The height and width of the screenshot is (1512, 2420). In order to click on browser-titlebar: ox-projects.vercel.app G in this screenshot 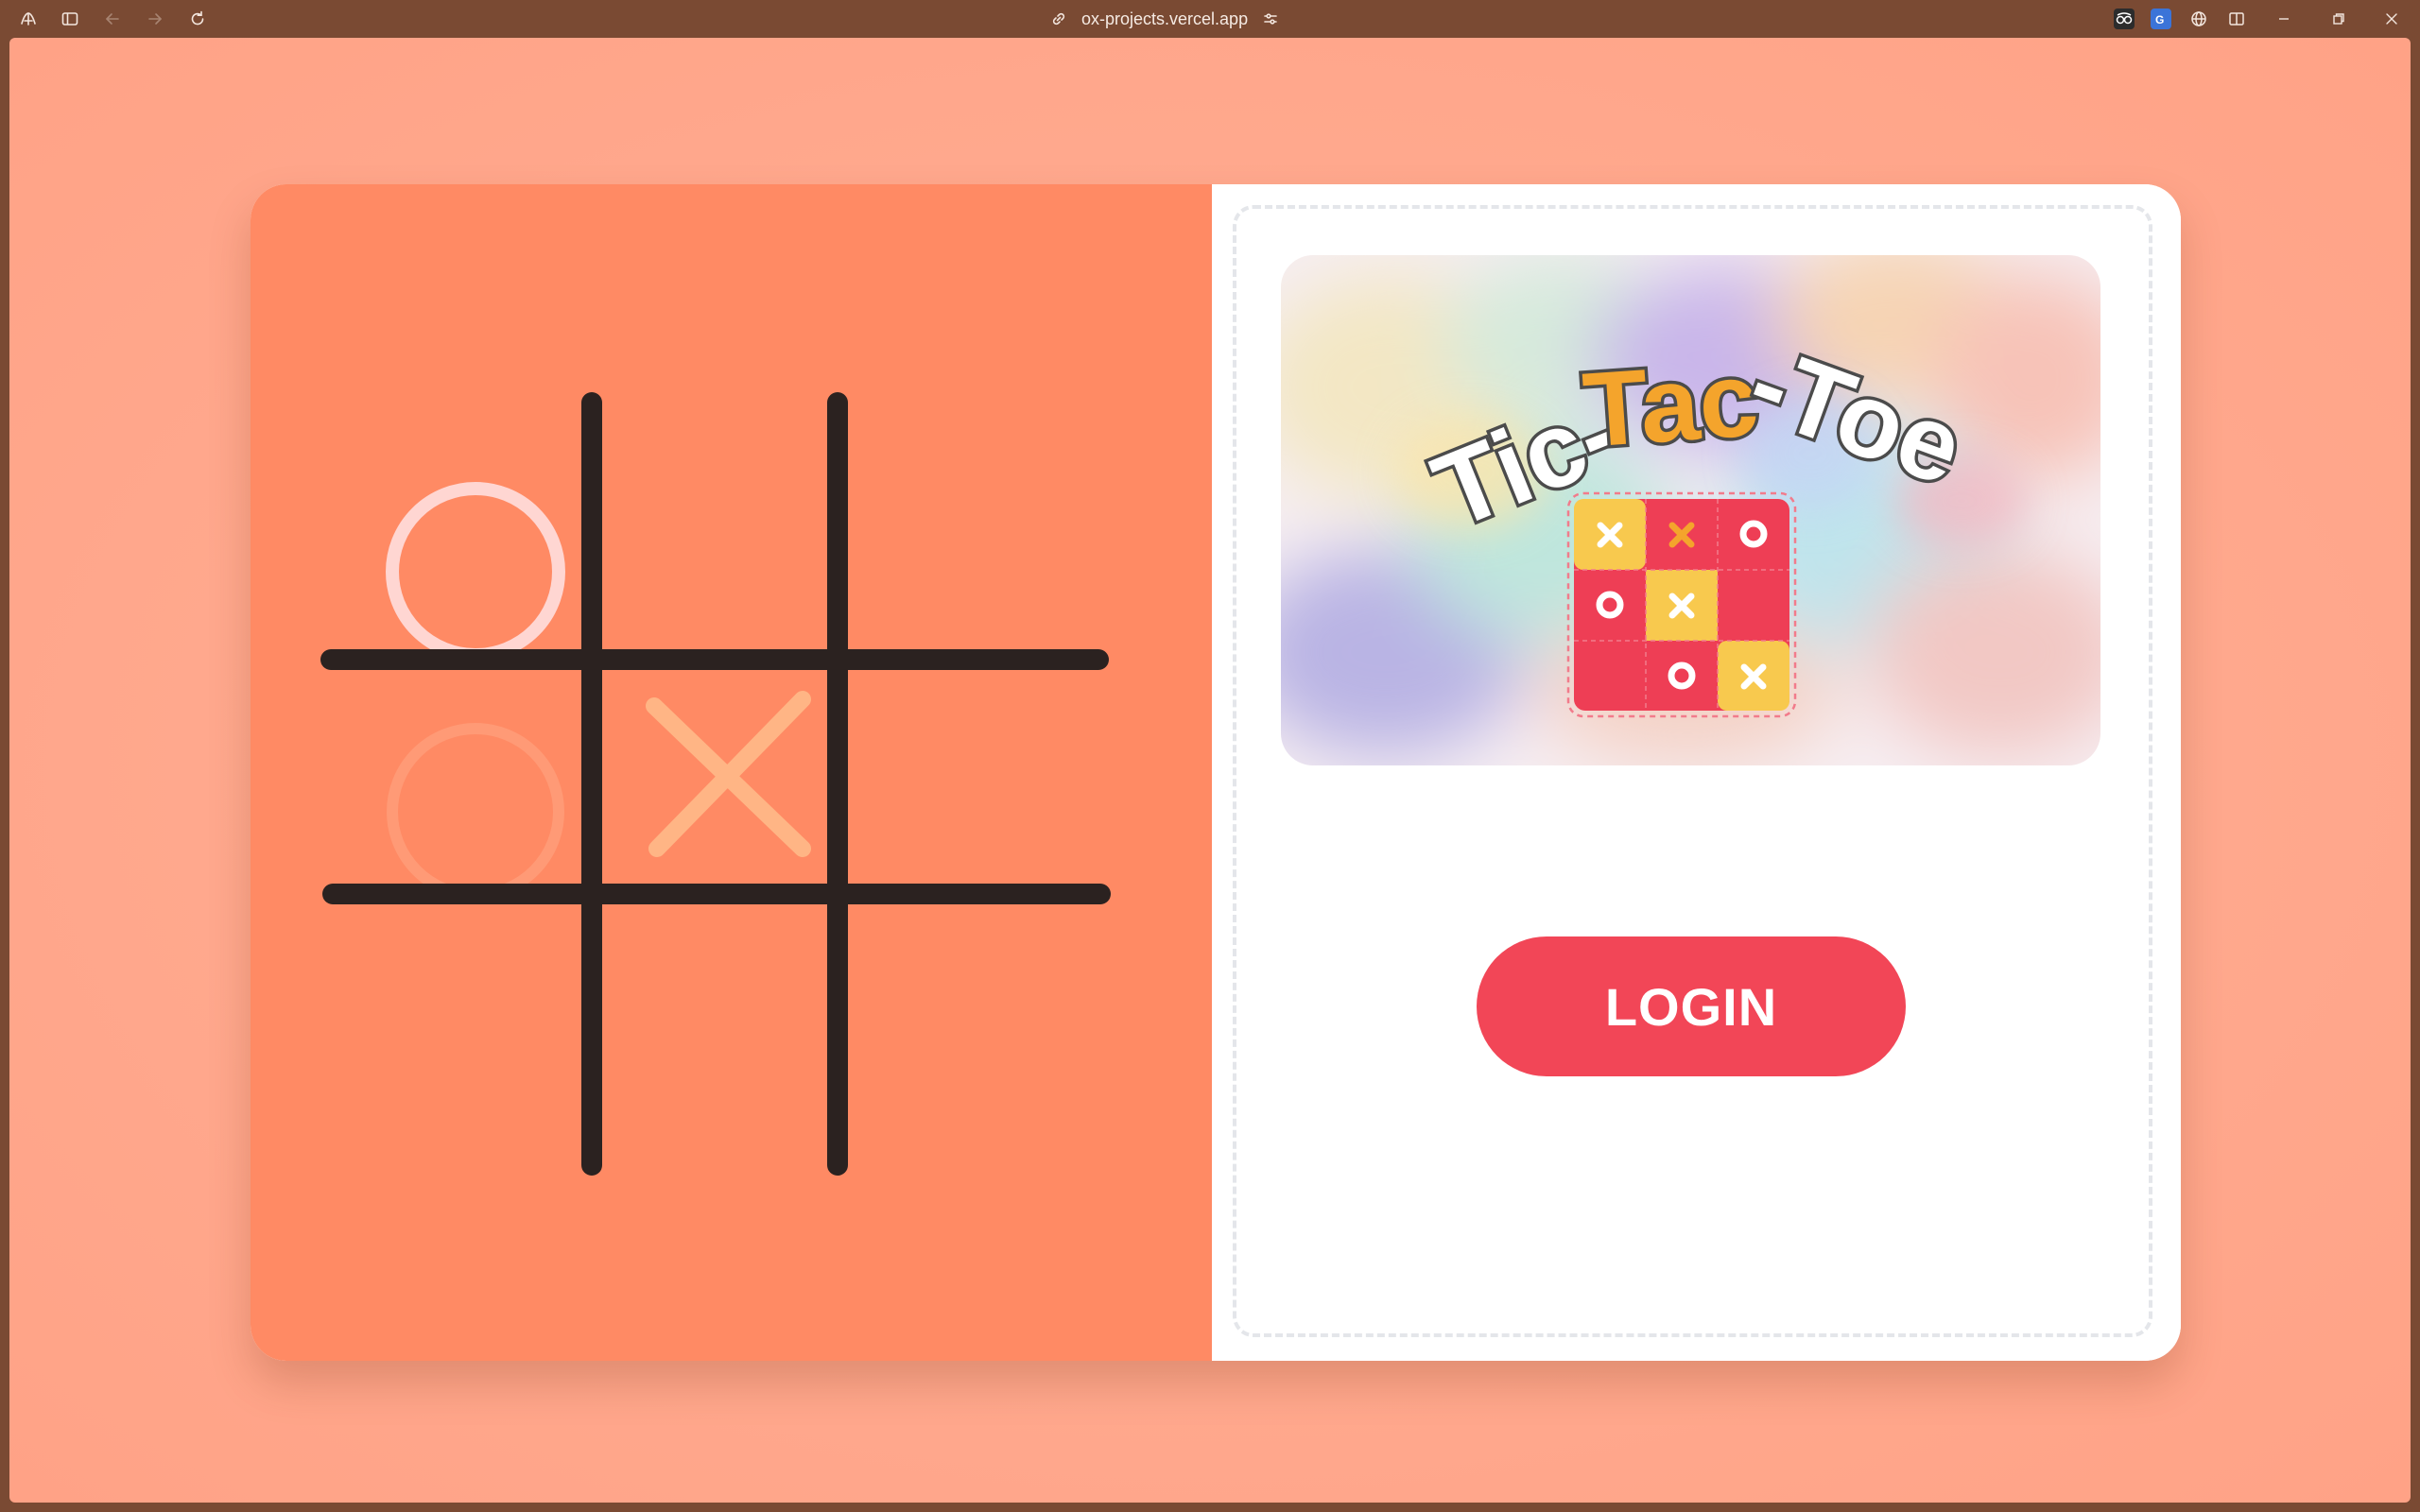, I will do `click(1210, 19)`.